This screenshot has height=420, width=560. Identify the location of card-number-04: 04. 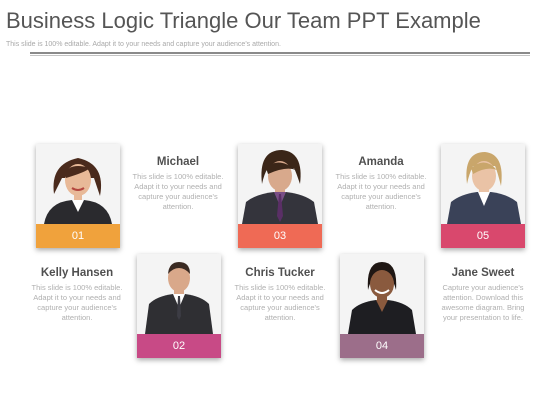
(382, 346).